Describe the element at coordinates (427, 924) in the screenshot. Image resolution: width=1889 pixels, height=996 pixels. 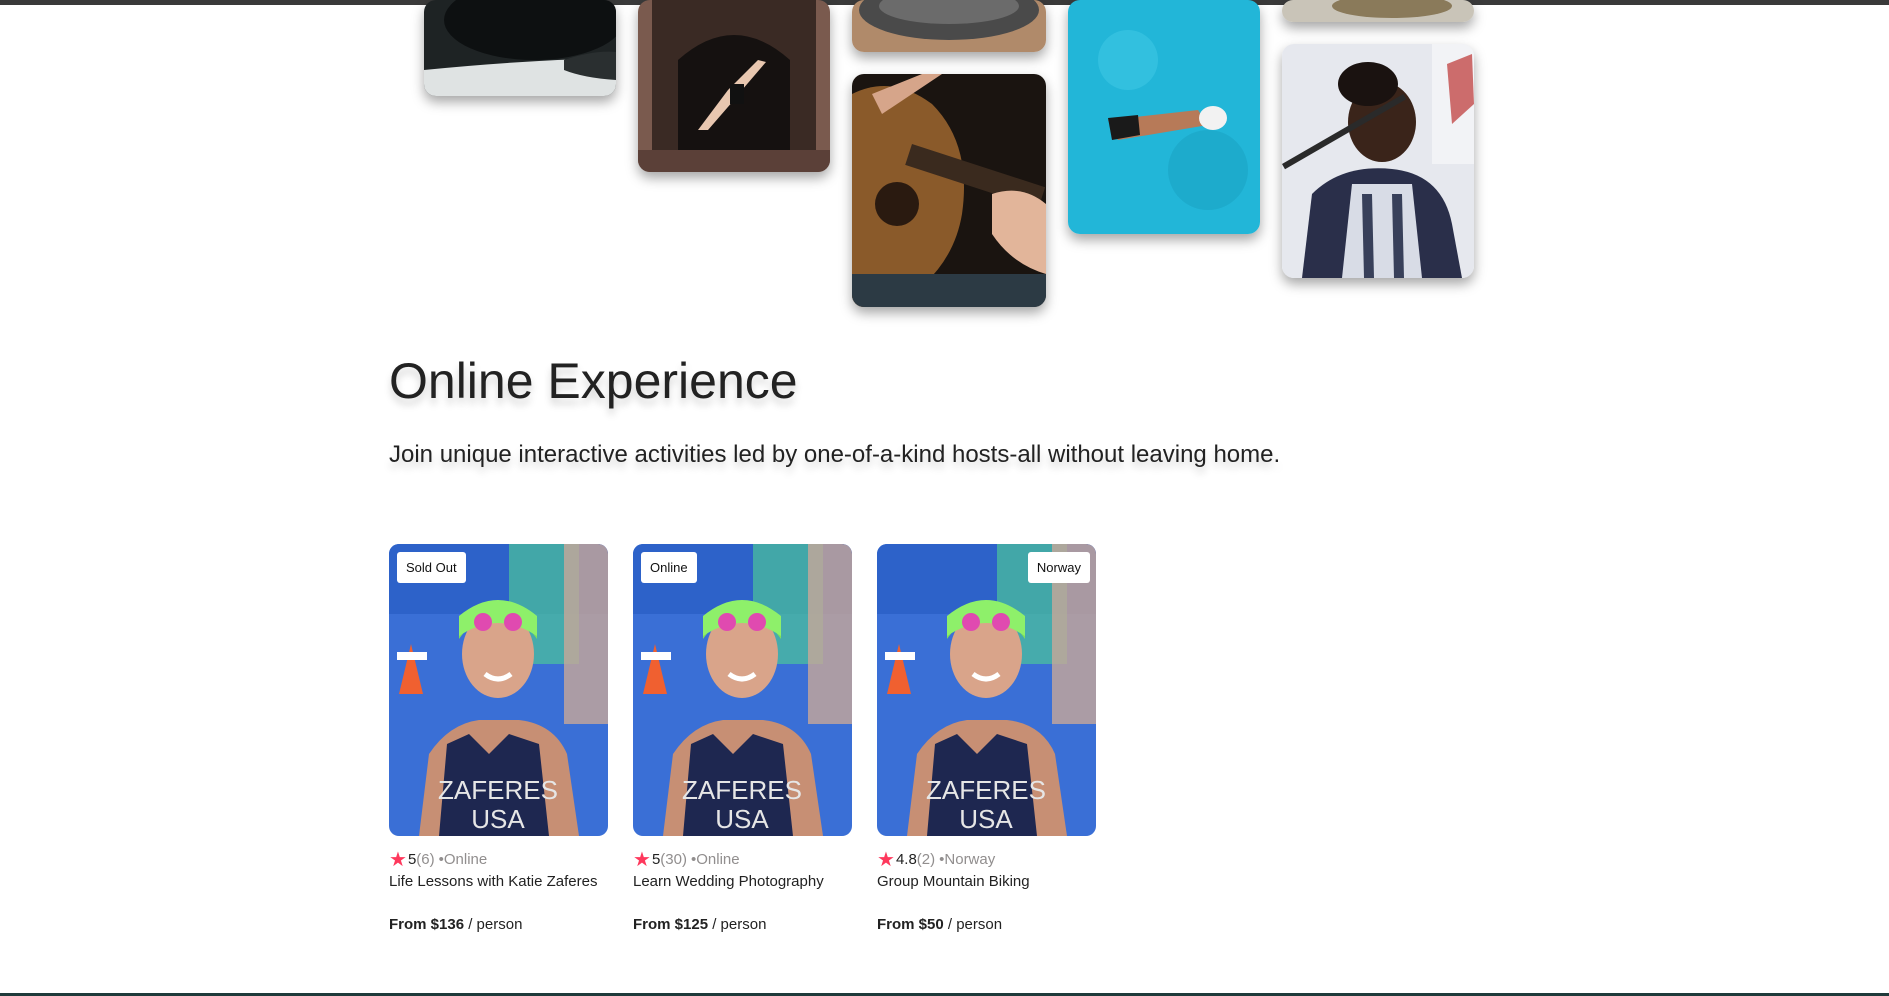
I see `price-amount: From $136` at that location.